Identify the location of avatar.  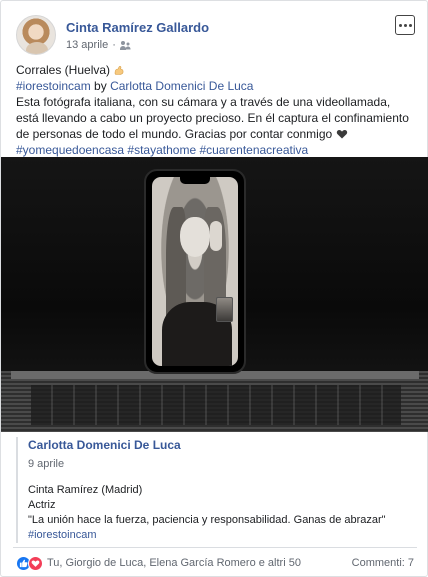
(36, 35).